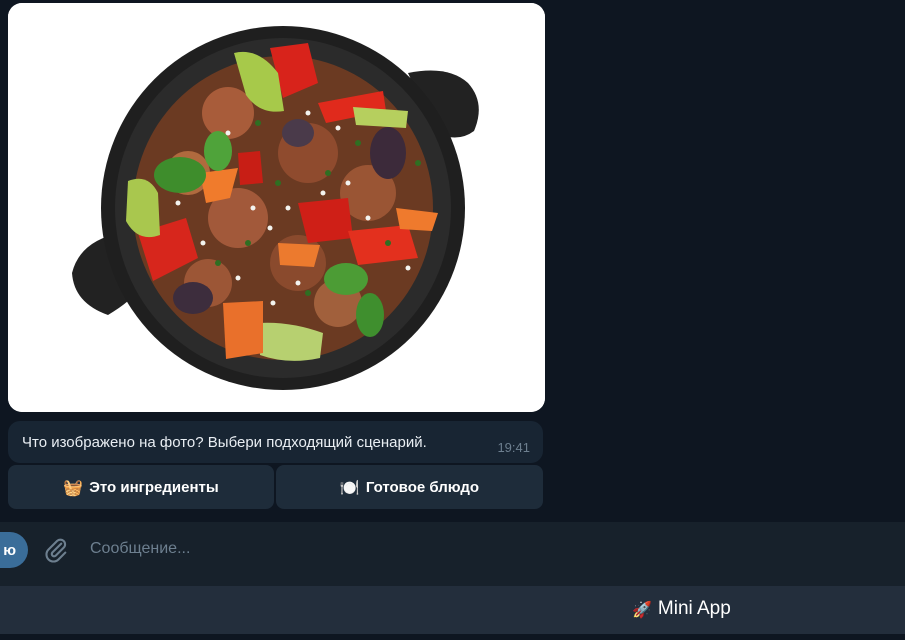  I want to click on message-input, so click(480, 549).